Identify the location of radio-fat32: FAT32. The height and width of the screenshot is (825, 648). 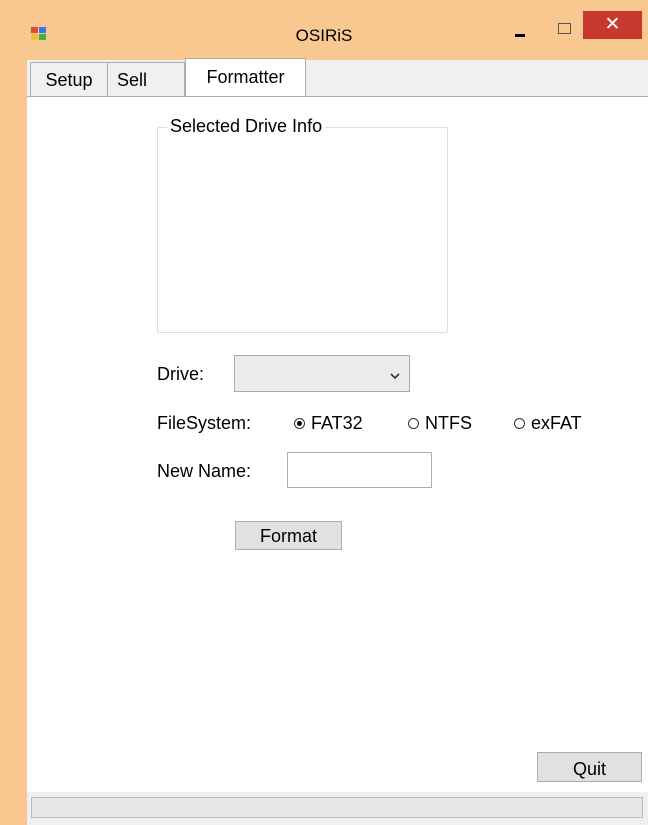
(328, 423).